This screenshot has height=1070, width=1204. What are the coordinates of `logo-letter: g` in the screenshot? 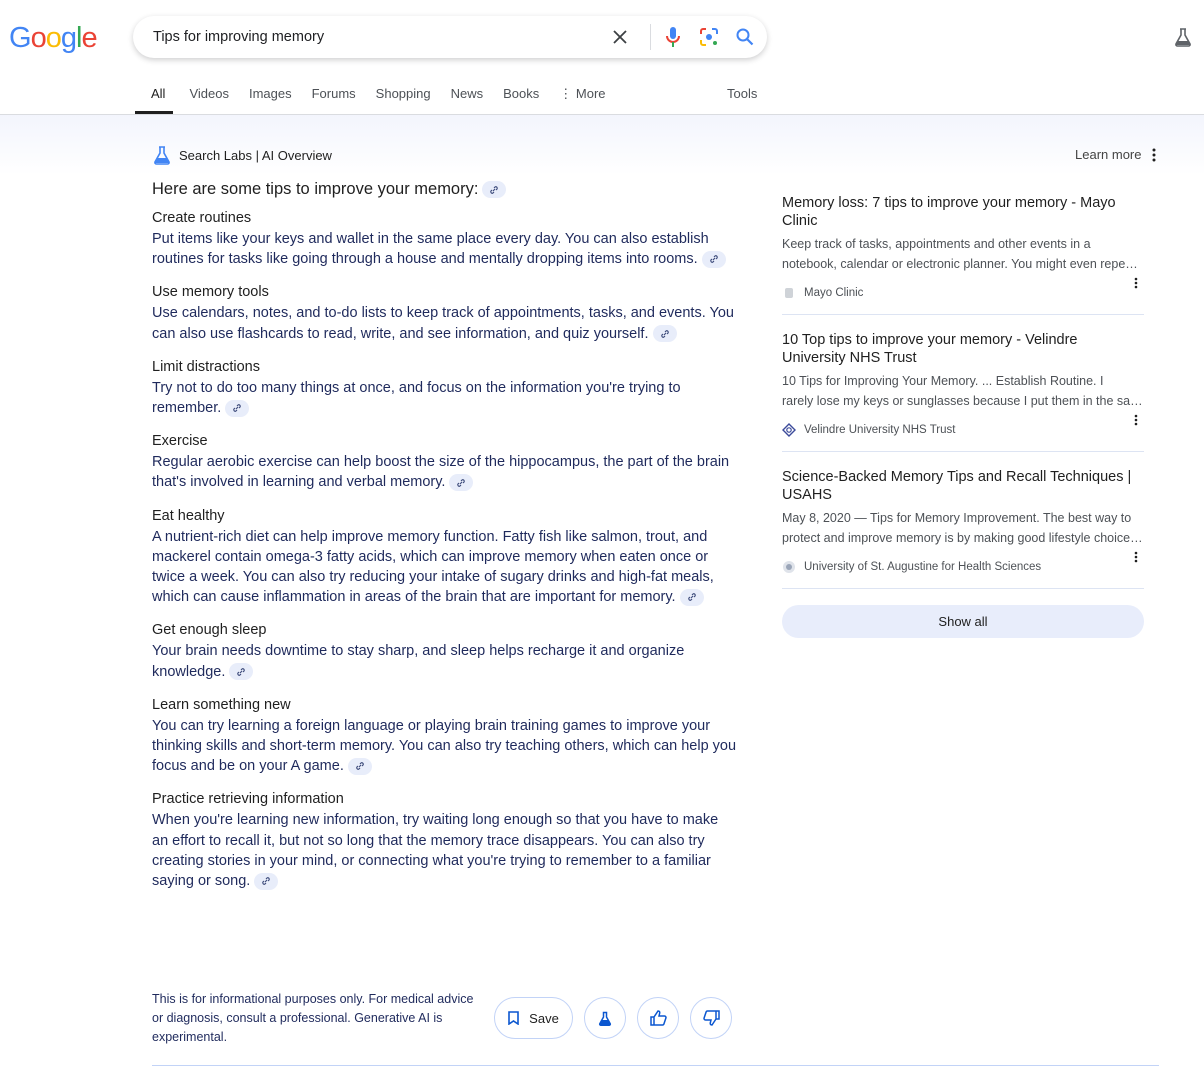 It's located at (68, 38).